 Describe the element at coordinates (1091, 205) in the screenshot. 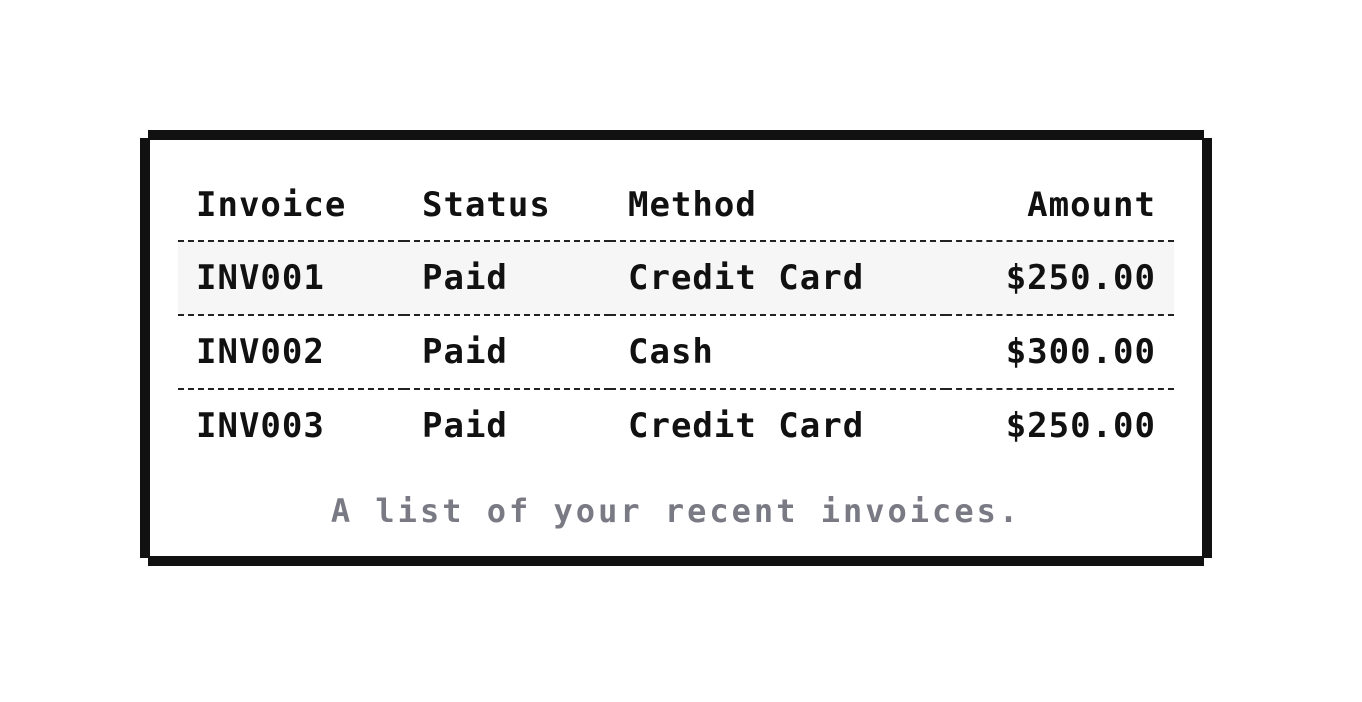

I see `header-amount: Amount` at that location.